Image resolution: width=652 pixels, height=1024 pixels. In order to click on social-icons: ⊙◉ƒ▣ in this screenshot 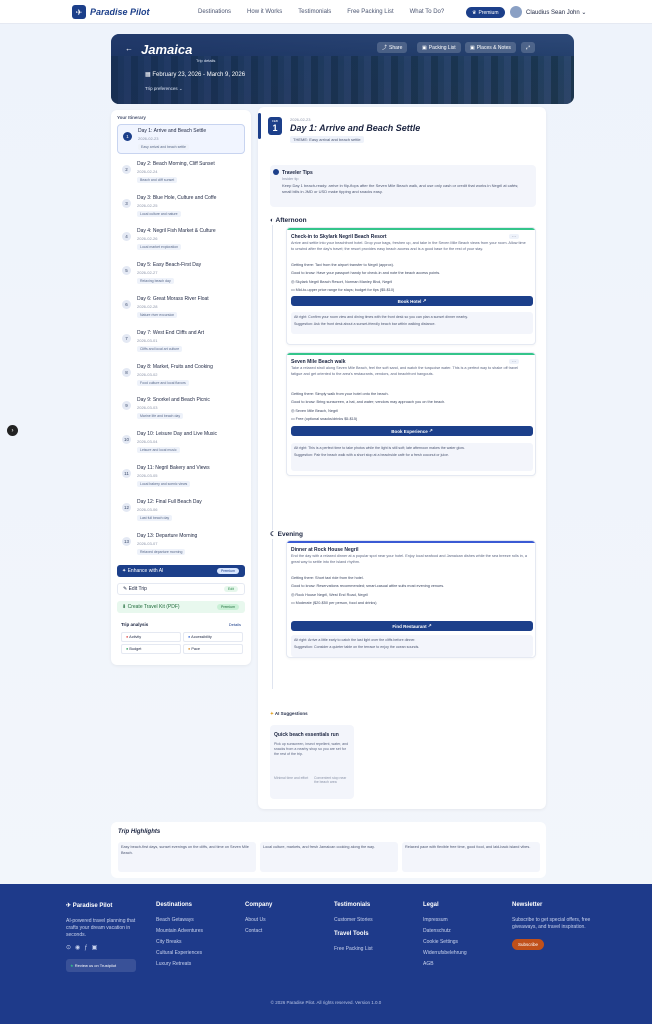, I will do `click(106, 947)`.